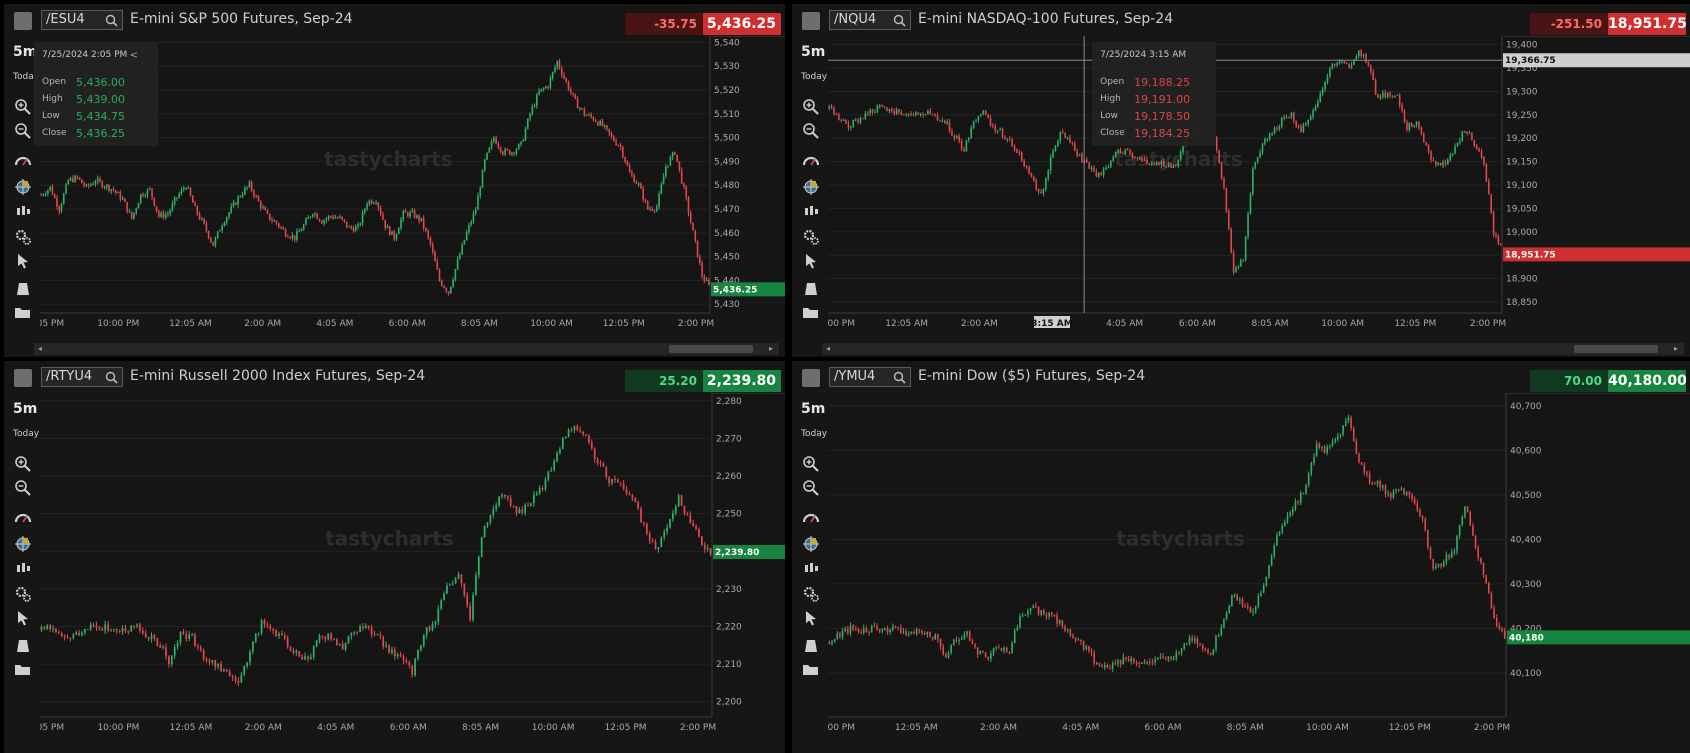 The width and height of the screenshot is (1690, 753). What do you see at coordinates (118, 324) in the screenshot?
I see `x-tick-label: 10:00 PM` at bounding box center [118, 324].